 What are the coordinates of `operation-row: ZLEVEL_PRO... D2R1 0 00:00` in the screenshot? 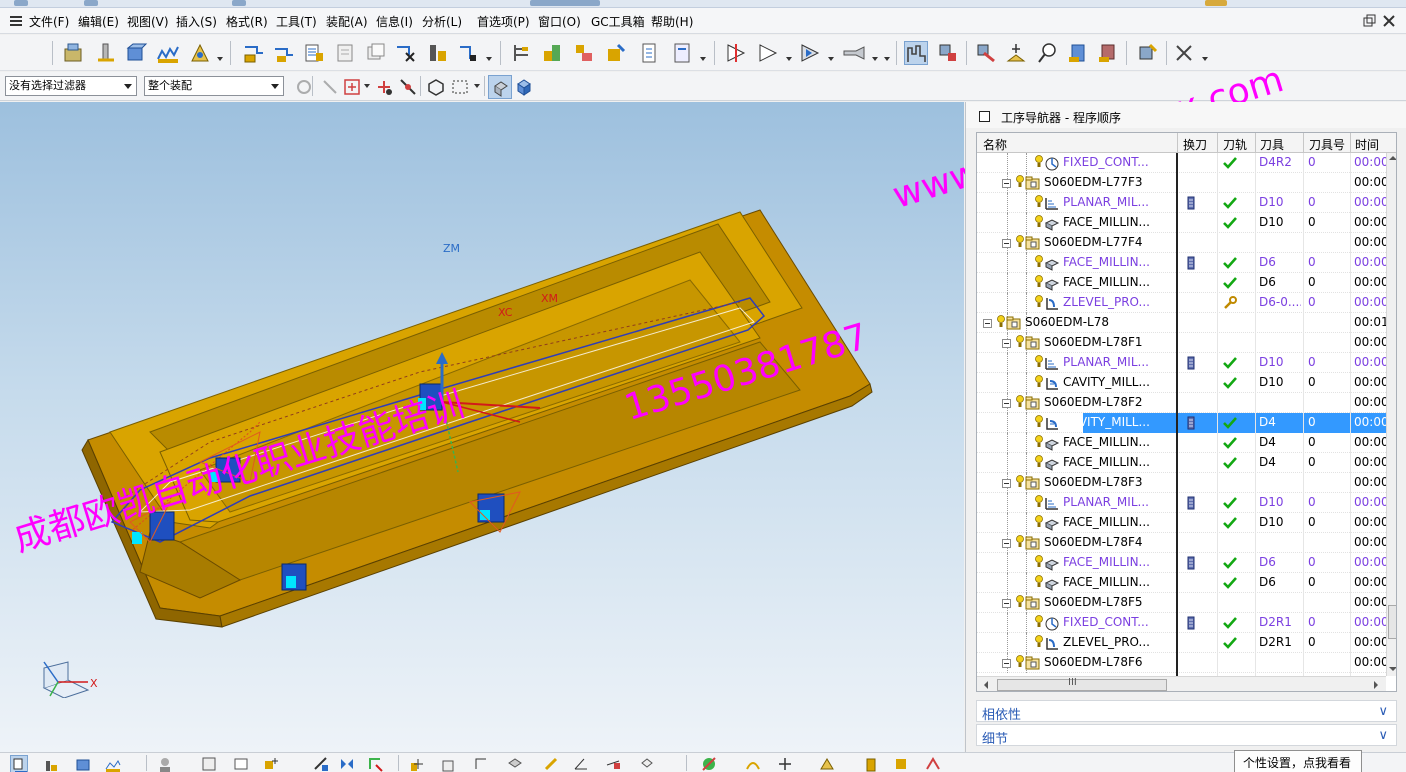 It's located at (1181, 643).